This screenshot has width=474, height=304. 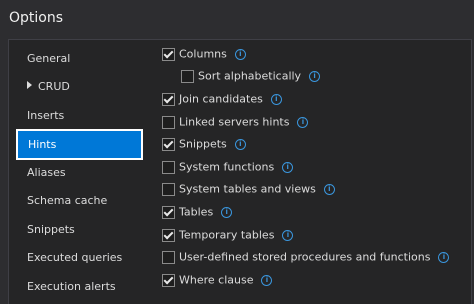 What do you see at coordinates (29, 85) in the screenshot?
I see `expand-arrow-icon` at bounding box center [29, 85].